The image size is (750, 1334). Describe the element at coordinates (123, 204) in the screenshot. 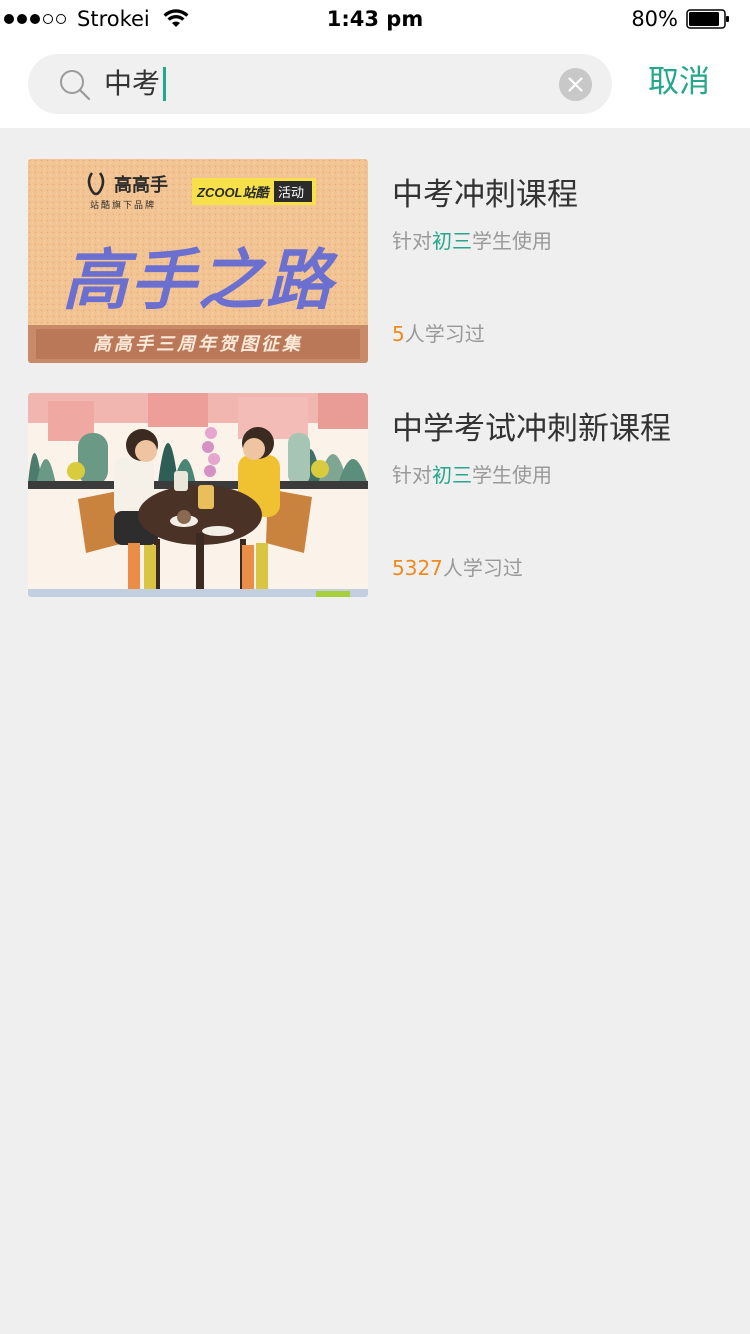

I see `brand-subtitle: 站酷旗下品牌` at that location.